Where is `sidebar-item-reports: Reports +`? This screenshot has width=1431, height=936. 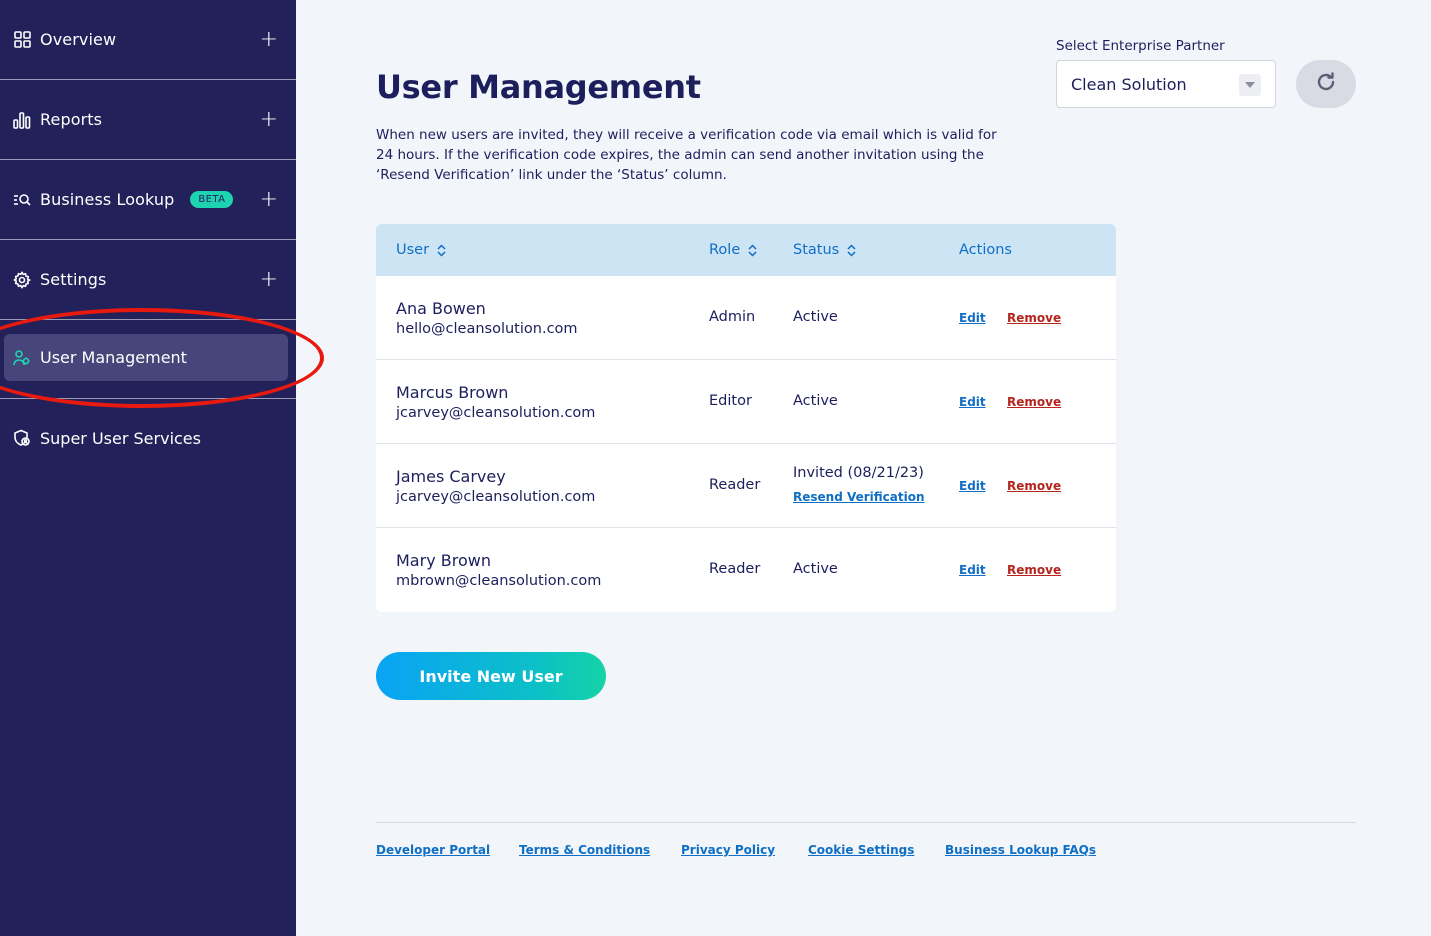 sidebar-item-reports: Reports + is located at coordinates (148, 120).